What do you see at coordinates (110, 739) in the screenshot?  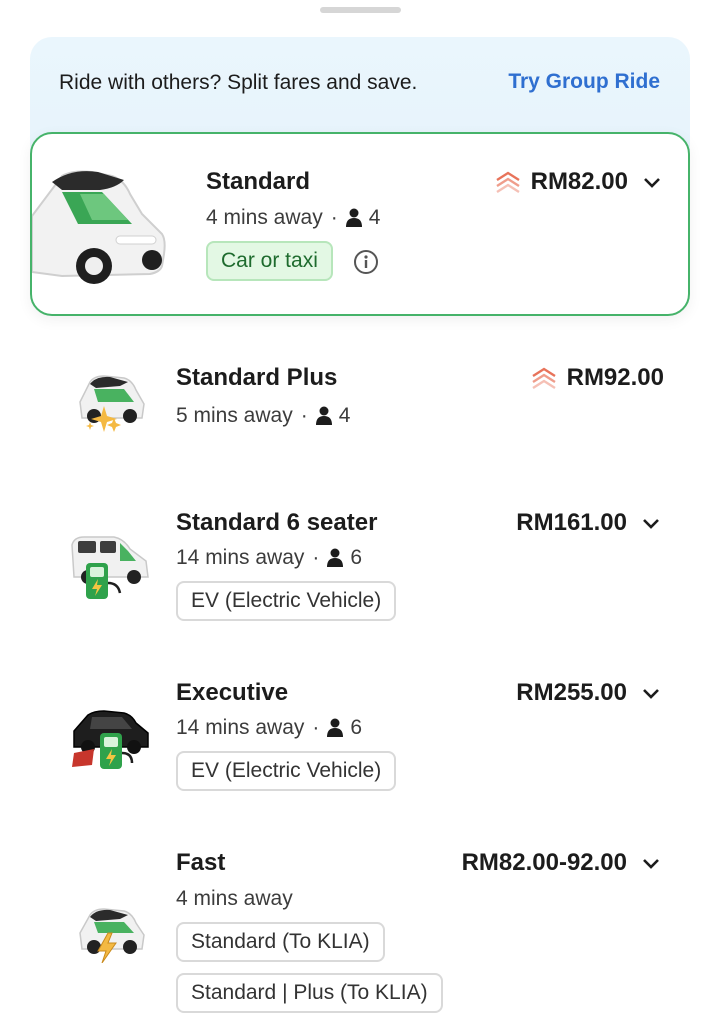 I see `ev-executive-car-icon` at bounding box center [110, 739].